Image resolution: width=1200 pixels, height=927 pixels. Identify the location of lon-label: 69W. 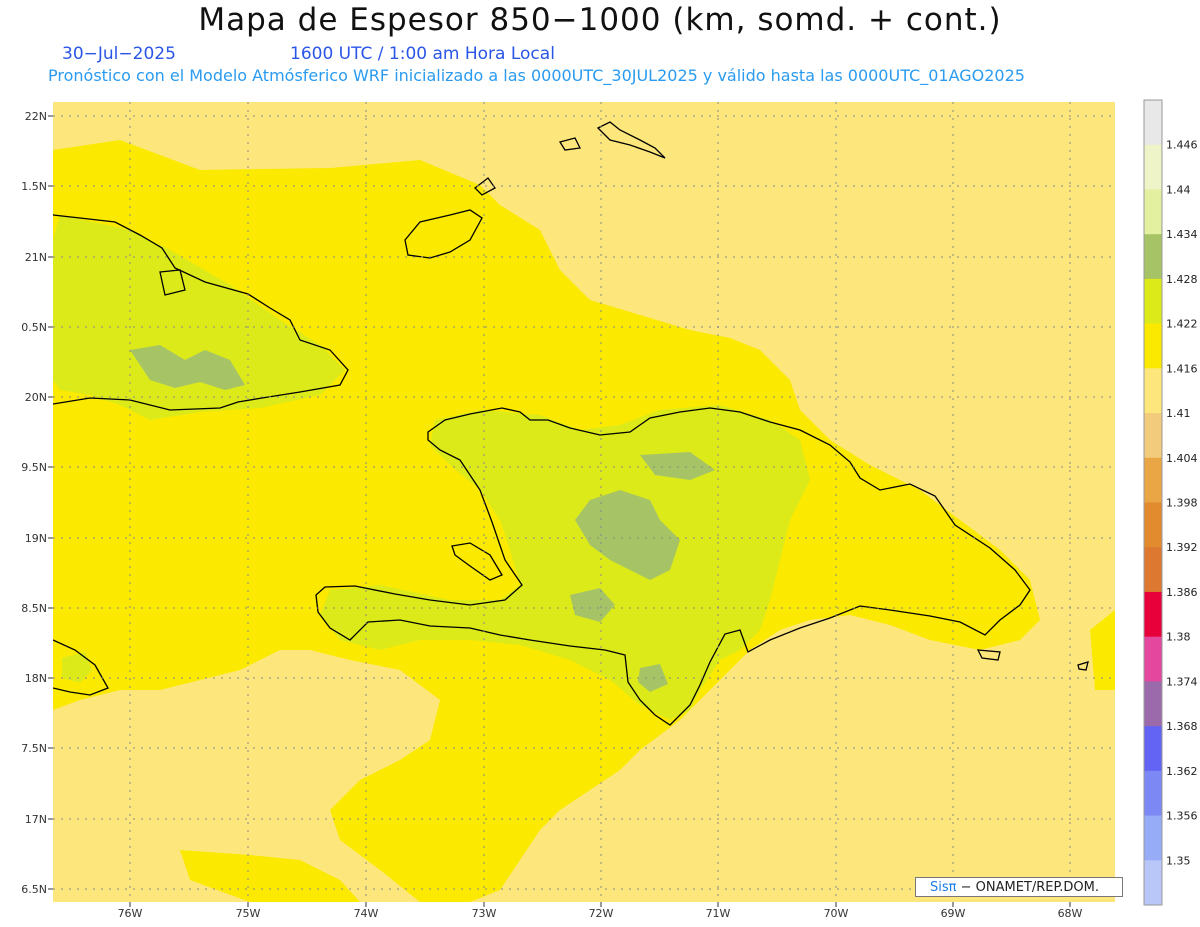
(953, 913).